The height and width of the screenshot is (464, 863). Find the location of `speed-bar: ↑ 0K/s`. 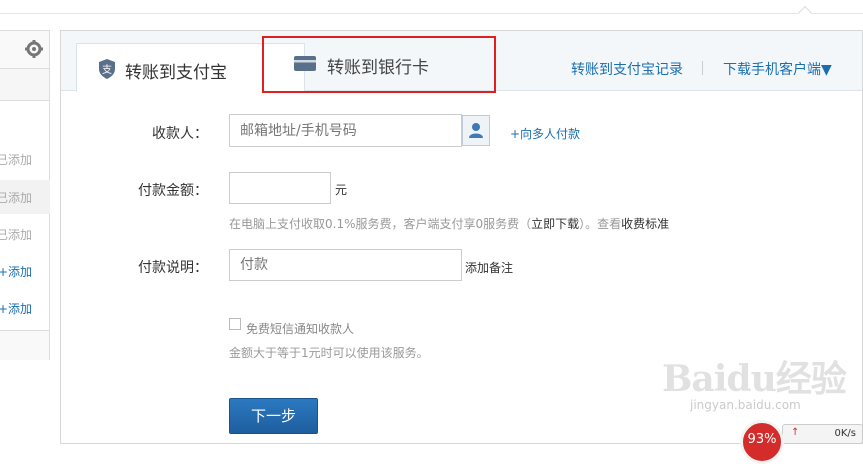

speed-bar: ↑ 0K/s is located at coordinates (822, 434).